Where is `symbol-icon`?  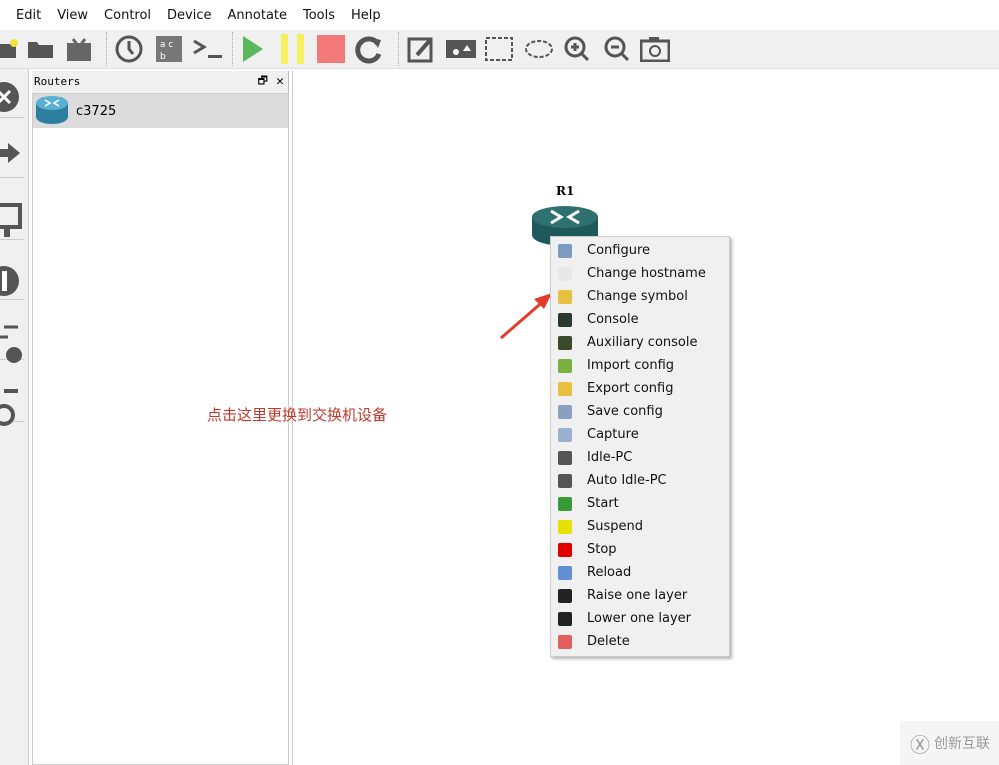 symbol-icon is located at coordinates (565, 296).